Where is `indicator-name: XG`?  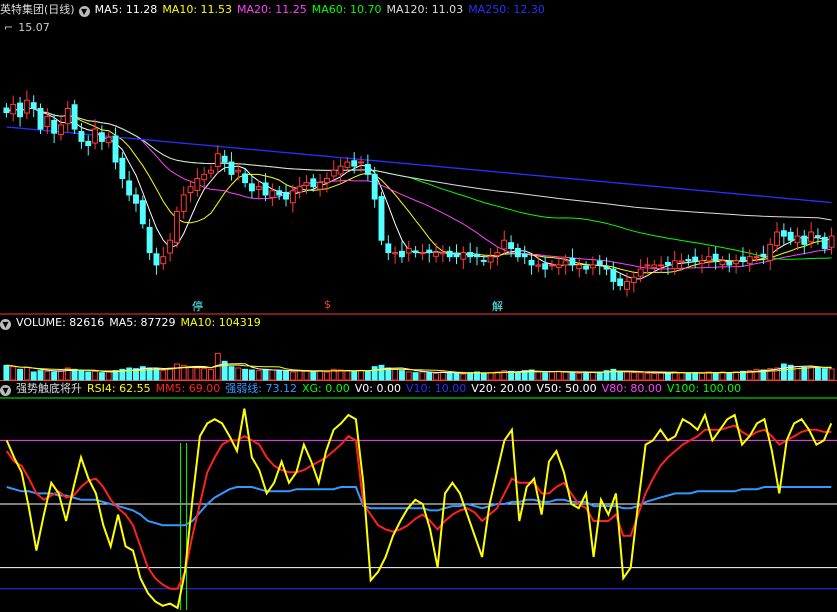
indicator-name: XG is located at coordinates (310, 388).